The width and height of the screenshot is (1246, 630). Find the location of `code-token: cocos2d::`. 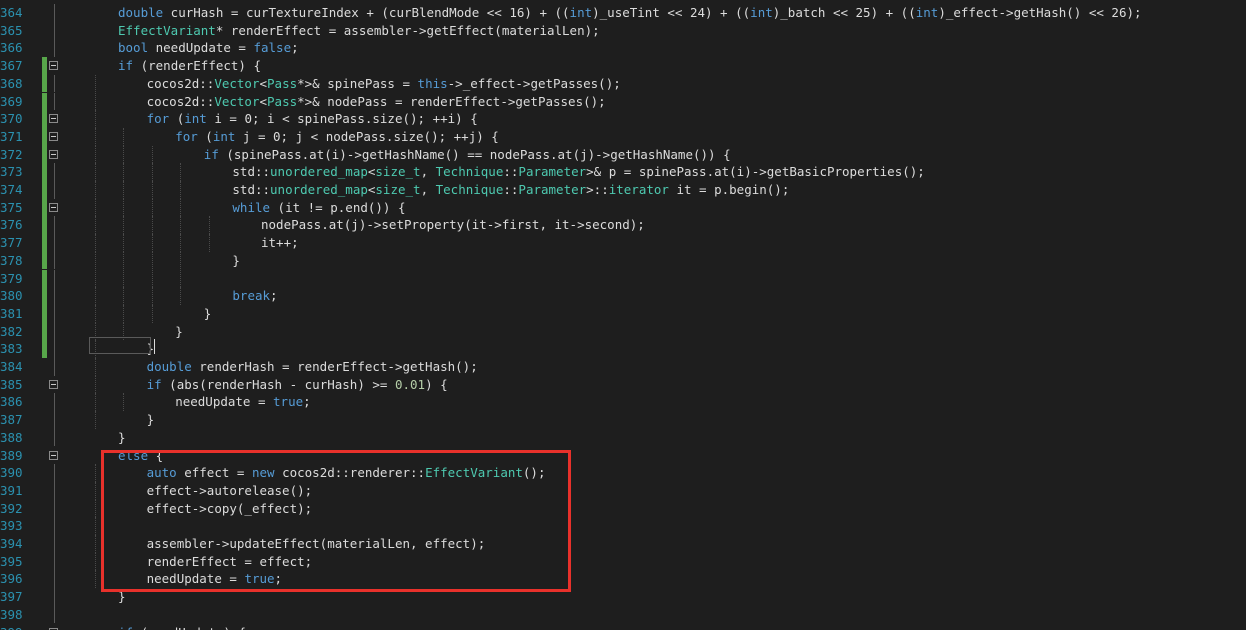

code-token: cocos2d:: is located at coordinates (180, 83).